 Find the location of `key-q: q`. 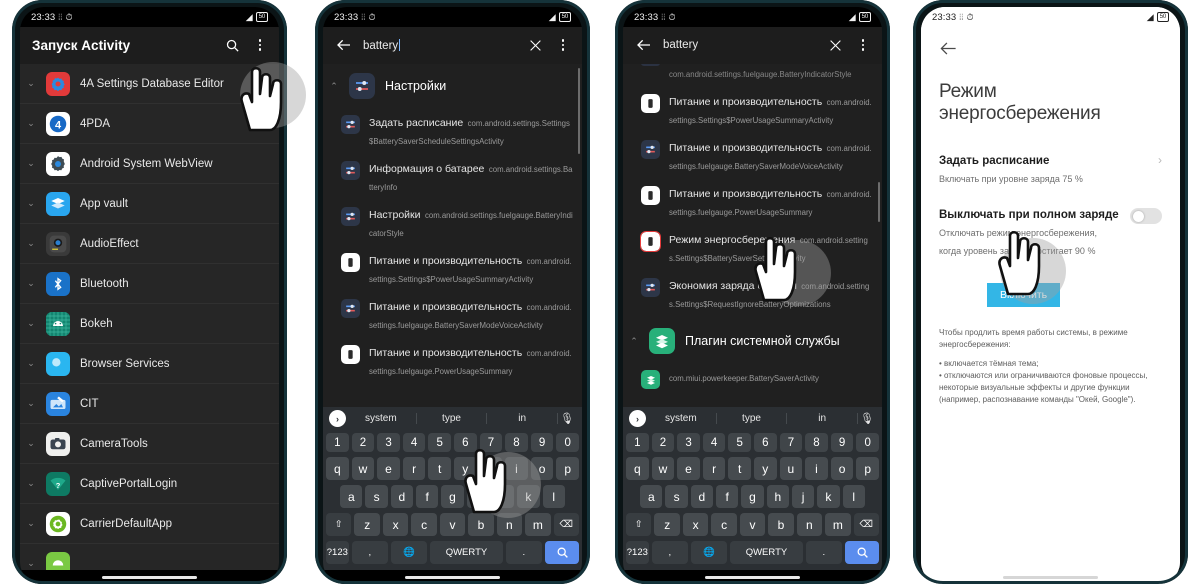

key-q: q is located at coordinates (637, 468).